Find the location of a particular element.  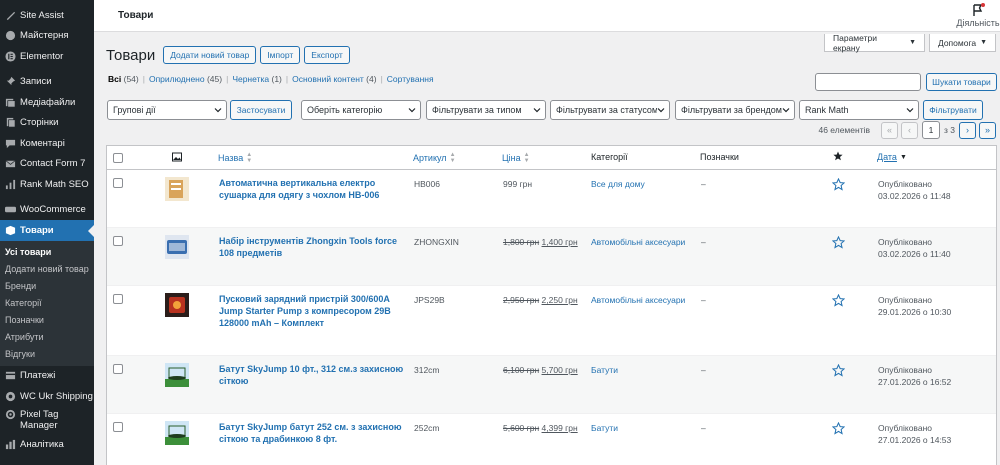

bulk-actions-select: Групові дії is located at coordinates (167, 110).